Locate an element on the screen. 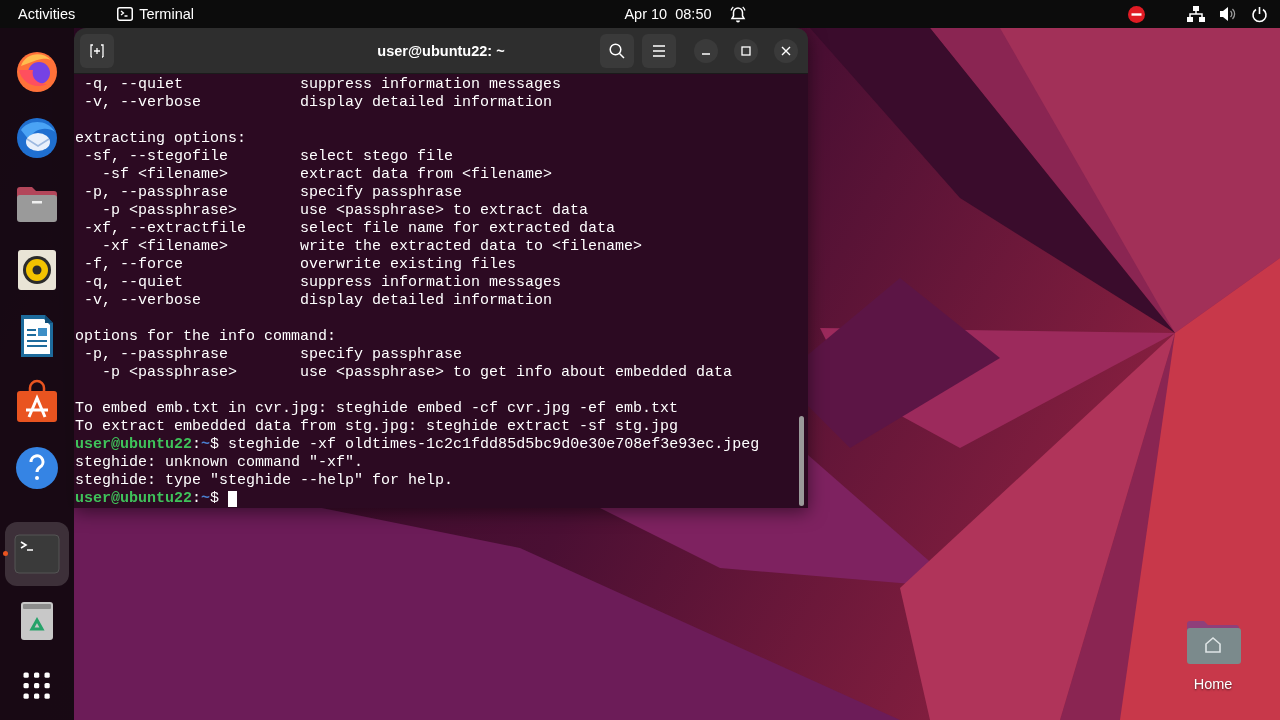  output-line: steghide: unknown command "-xf". is located at coordinates (219, 463).